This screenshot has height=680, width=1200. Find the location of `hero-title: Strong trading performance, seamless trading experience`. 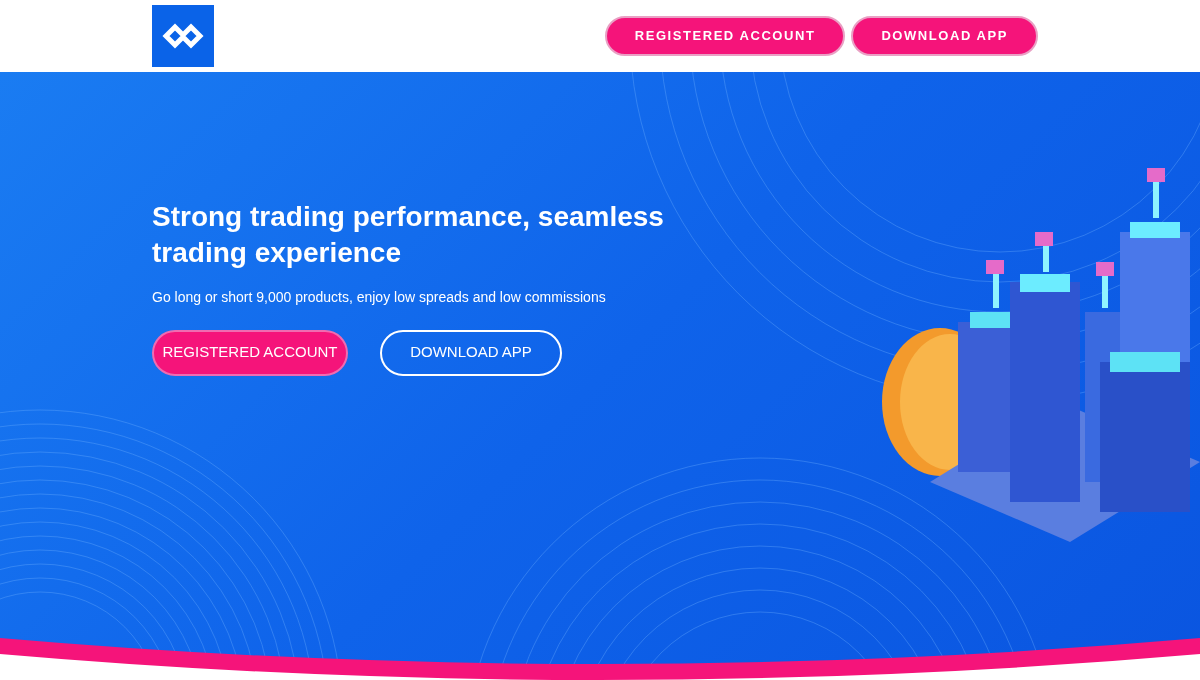

hero-title: Strong trading performance, seamless trading experience is located at coordinates (408, 234).